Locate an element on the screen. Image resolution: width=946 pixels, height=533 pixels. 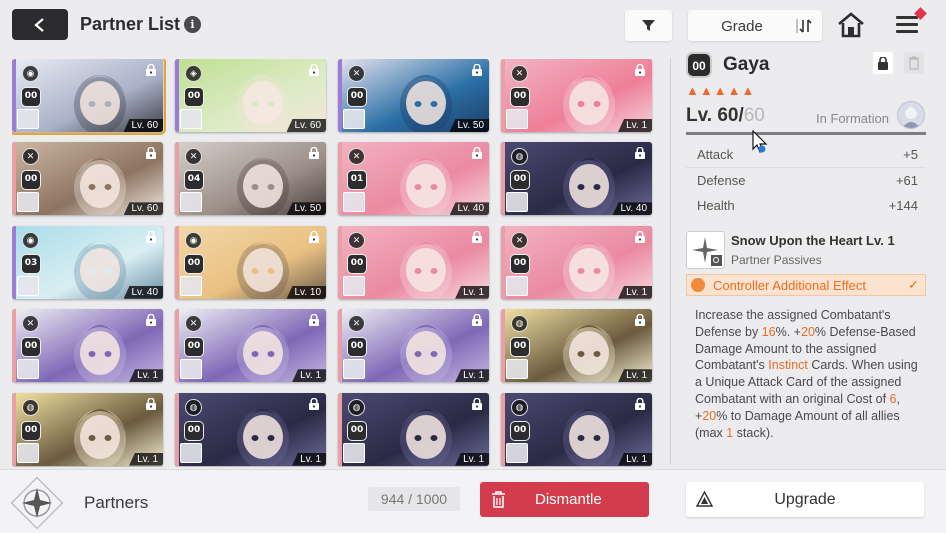
dismantle-button: Dismantle is located at coordinates (564, 499).